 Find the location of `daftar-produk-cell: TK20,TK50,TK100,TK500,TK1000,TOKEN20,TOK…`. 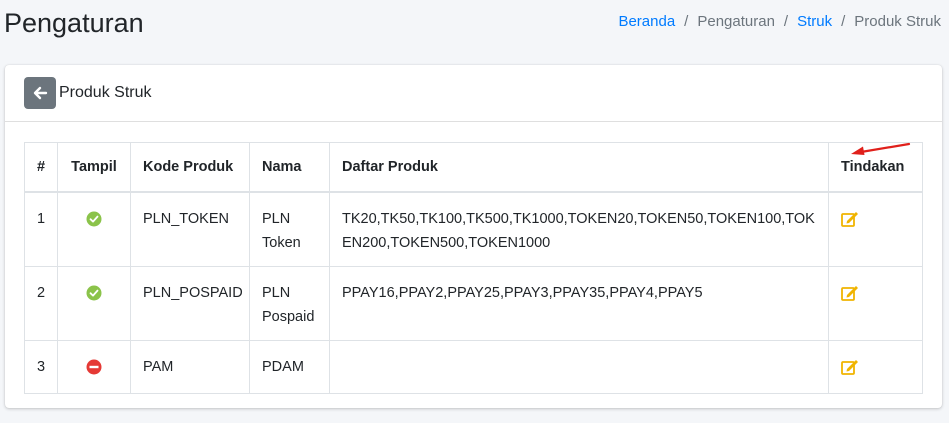

daftar-produk-cell: TK20,TK50,TK100,TK500,TK1000,TOKEN20,TOK… is located at coordinates (579, 229).